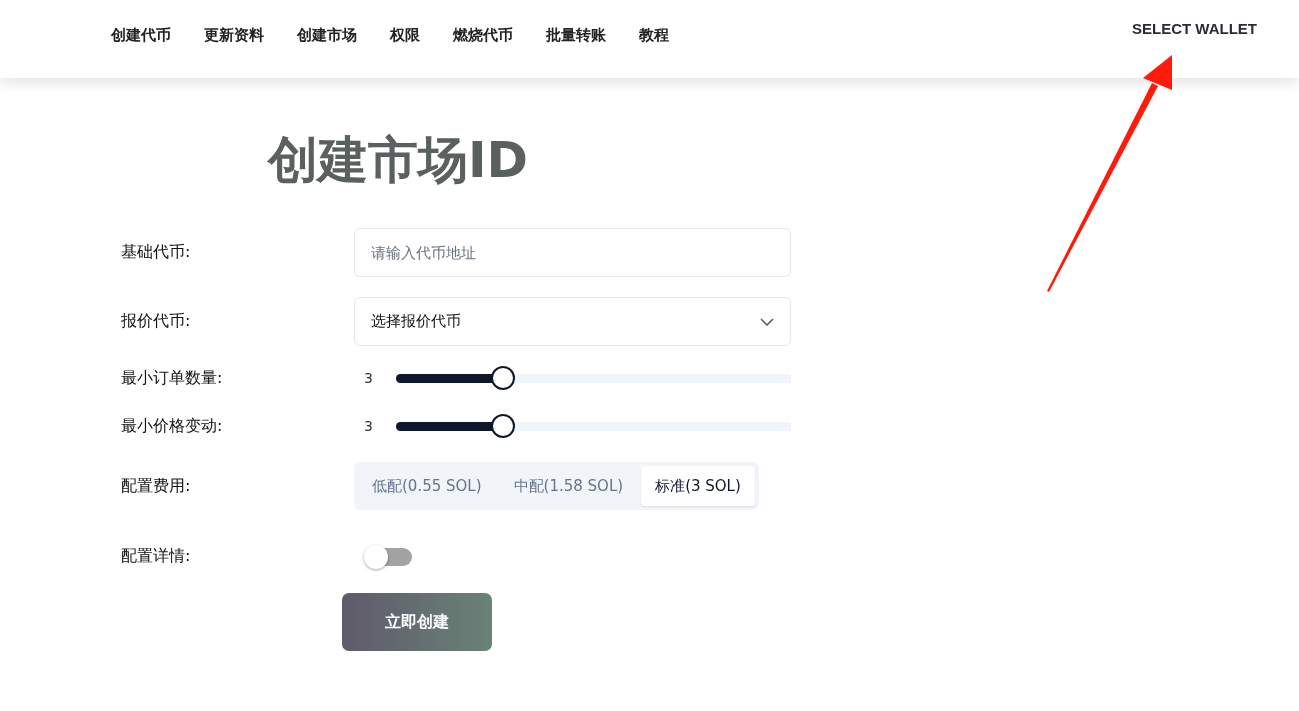 The width and height of the screenshot is (1299, 711). I want to click on create-button: 立即创建, so click(417, 622).